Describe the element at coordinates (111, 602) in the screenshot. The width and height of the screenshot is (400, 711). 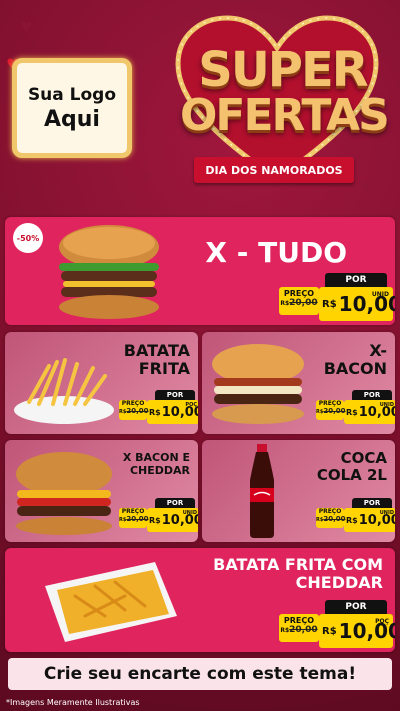
I see `fries-cheddar-image-icon` at that location.